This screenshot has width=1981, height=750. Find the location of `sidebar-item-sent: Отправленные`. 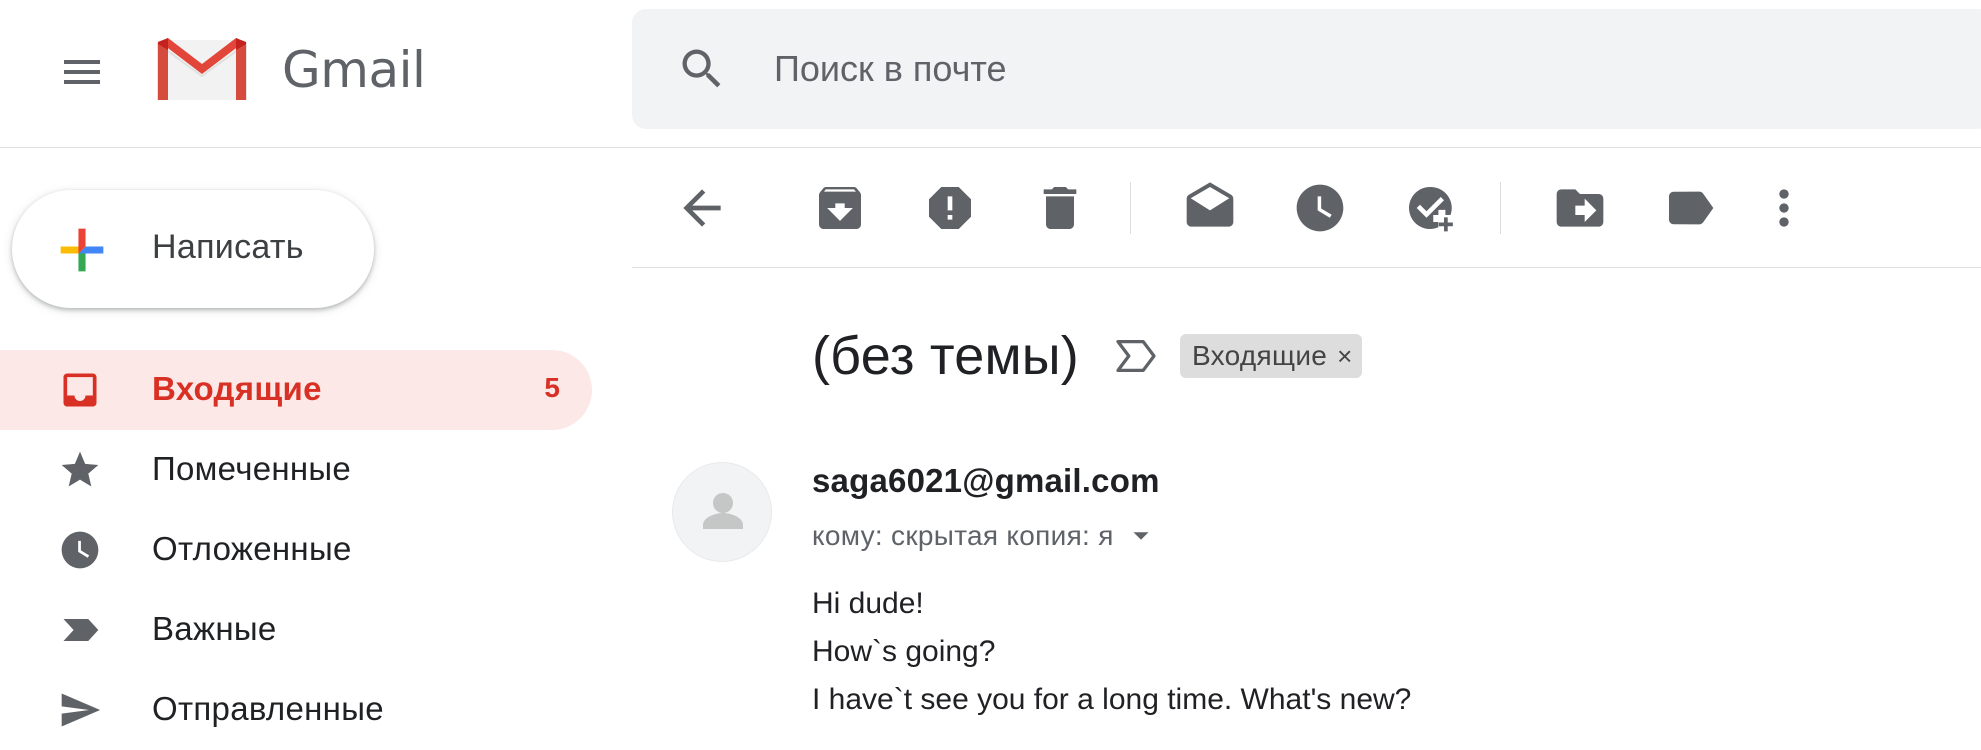

sidebar-item-sent: Отправленные is located at coordinates (296, 710).